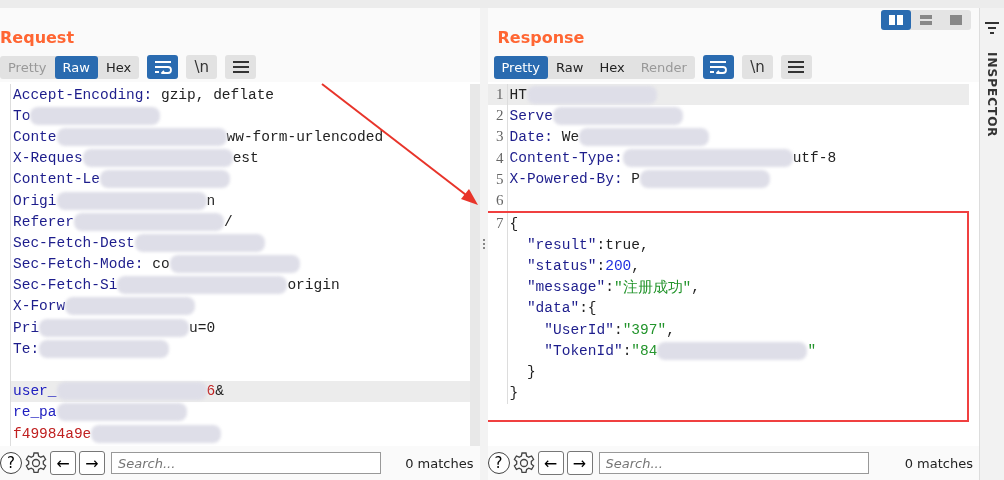  Describe the element at coordinates (521, 67) in the screenshot. I see `view-tab: Pretty` at that location.